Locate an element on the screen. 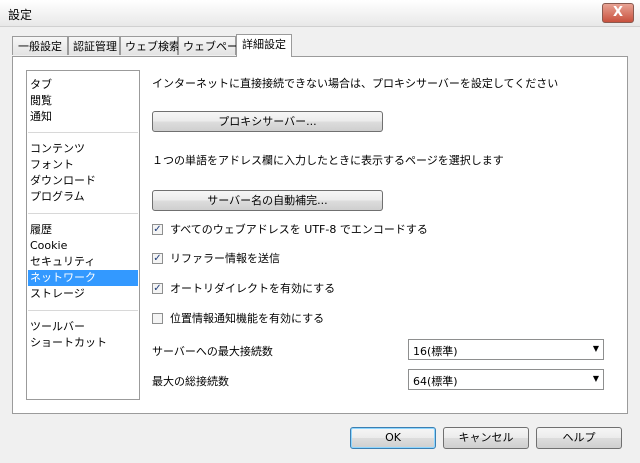 Image resolution: width=640 pixels, height=463 pixels. tab-web-search: ウェブ検索 is located at coordinates (150, 45).